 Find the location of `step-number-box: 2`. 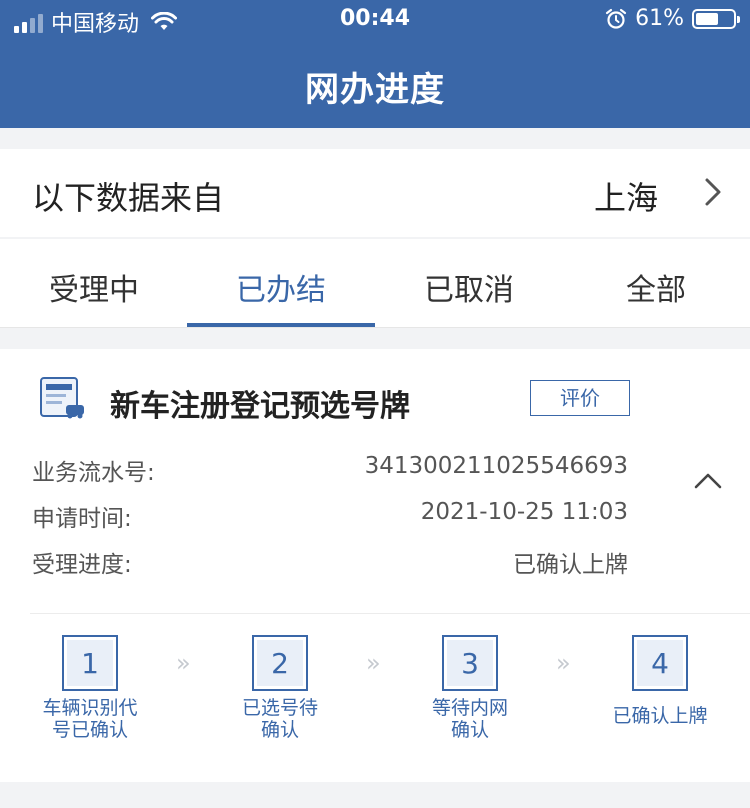

step-number-box: 2 is located at coordinates (280, 663).